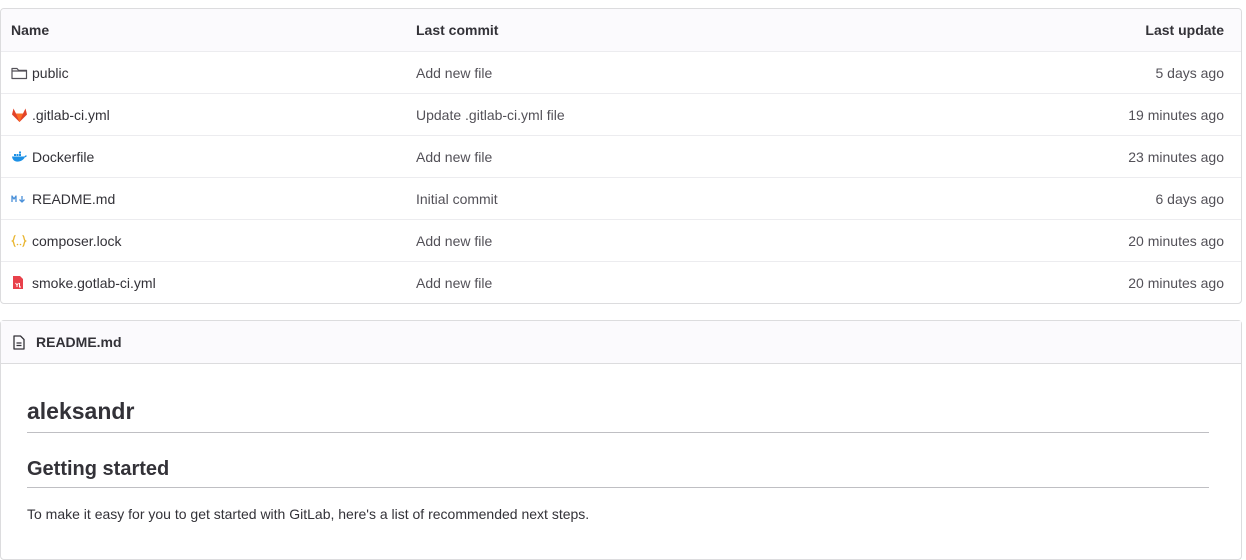 This screenshot has height=560, width=1246. Describe the element at coordinates (20, 199) in the screenshot. I see `markdown-icon` at that location.